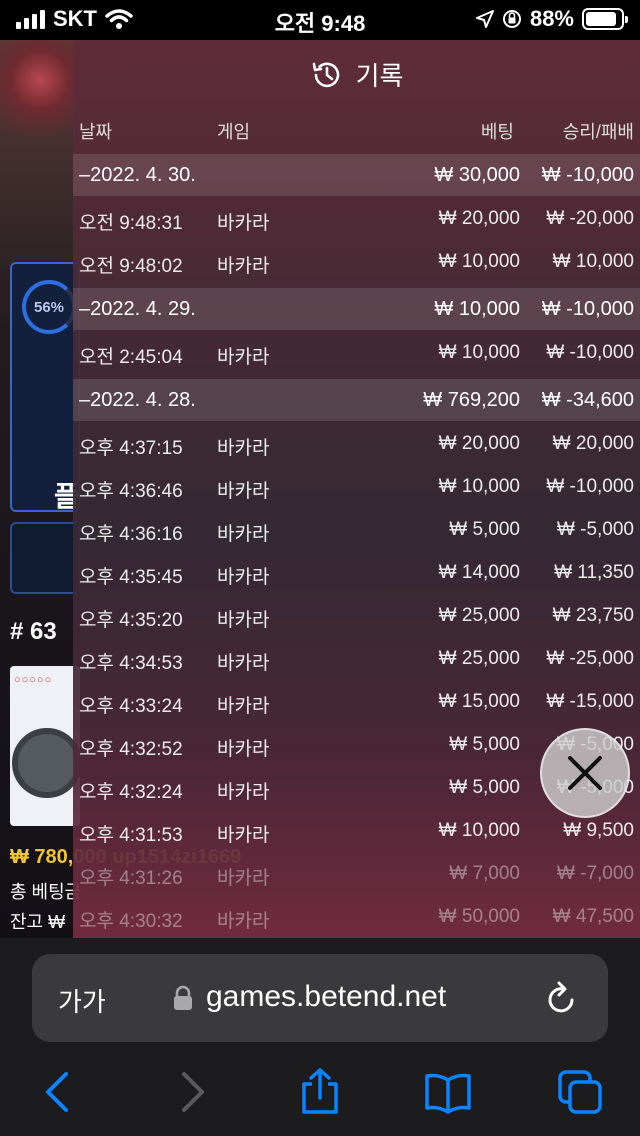  I want to click on history-entry-row: 오후 4:36:16 바카라 ₩ 5,000 ₩ -5,000, so click(356, 530).